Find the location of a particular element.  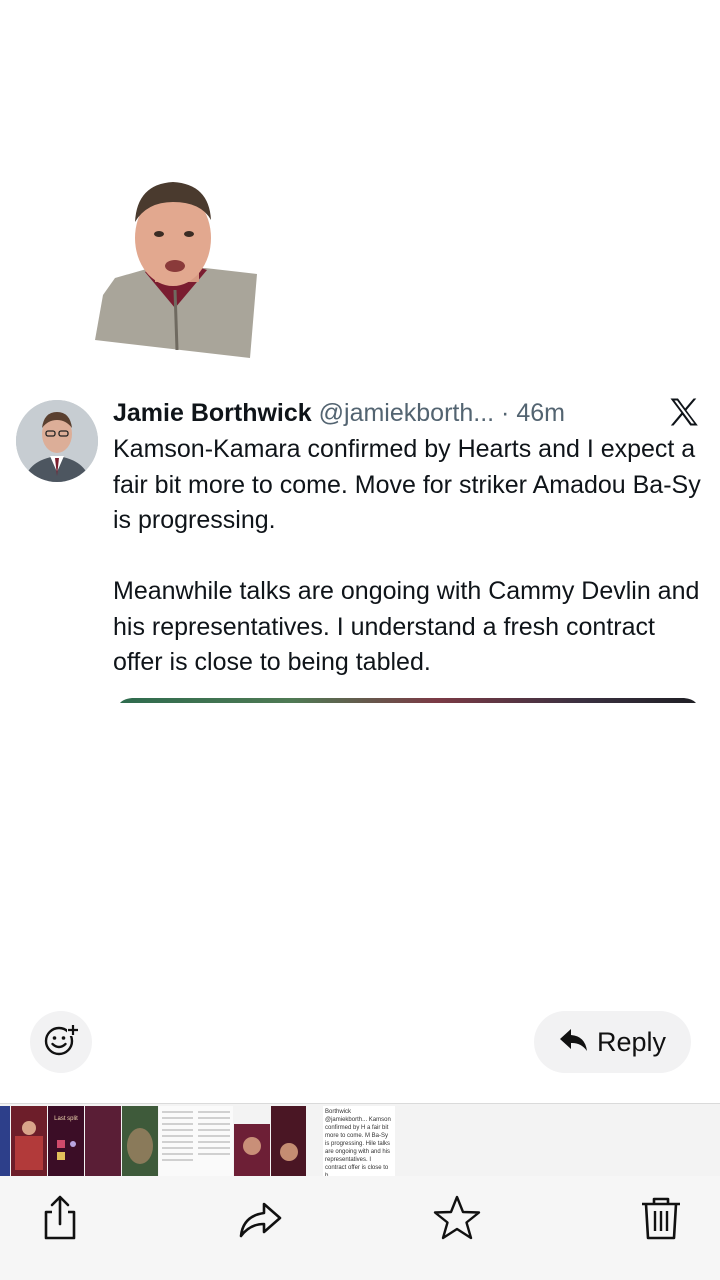

star-icon is located at coordinates (457, 1218).